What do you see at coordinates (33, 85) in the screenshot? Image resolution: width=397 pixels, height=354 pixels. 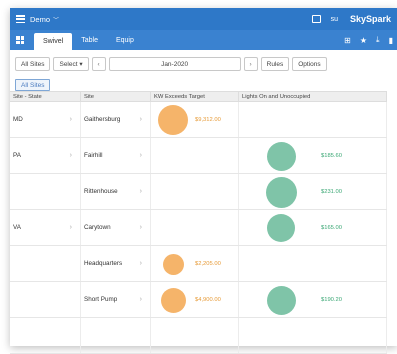 I see `filter-chip: All Sites` at bounding box center [33, 85].